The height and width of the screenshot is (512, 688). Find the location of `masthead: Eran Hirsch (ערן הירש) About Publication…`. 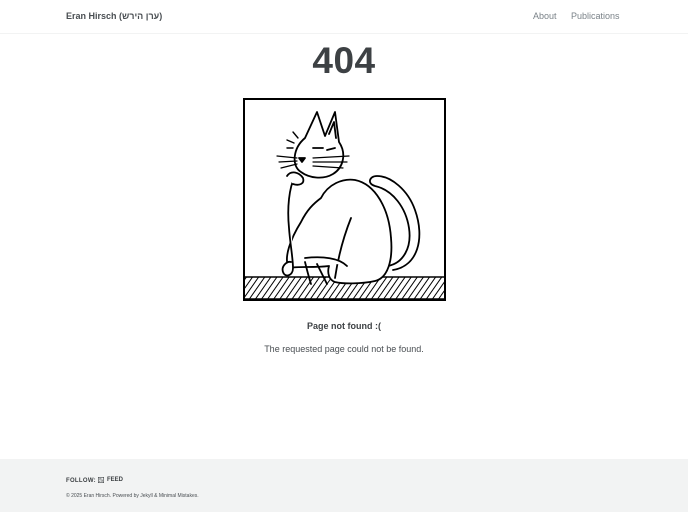

masthead: Eran Hirsch (ערן הירש) About Publication… is located at coordinates (344, 17).